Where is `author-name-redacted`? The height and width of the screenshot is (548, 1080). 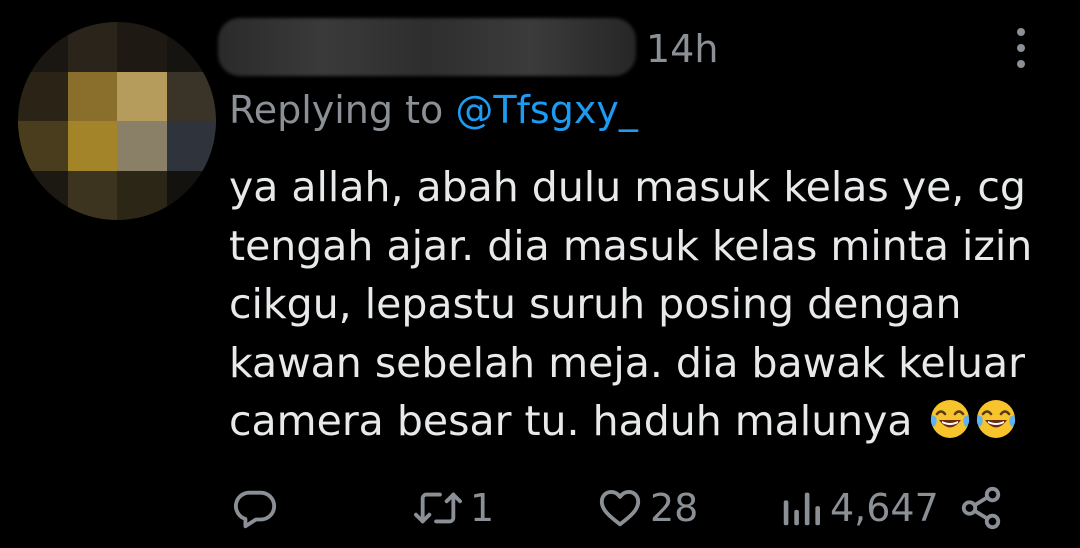 author-name-redacted is located at coordinates (427, 47).